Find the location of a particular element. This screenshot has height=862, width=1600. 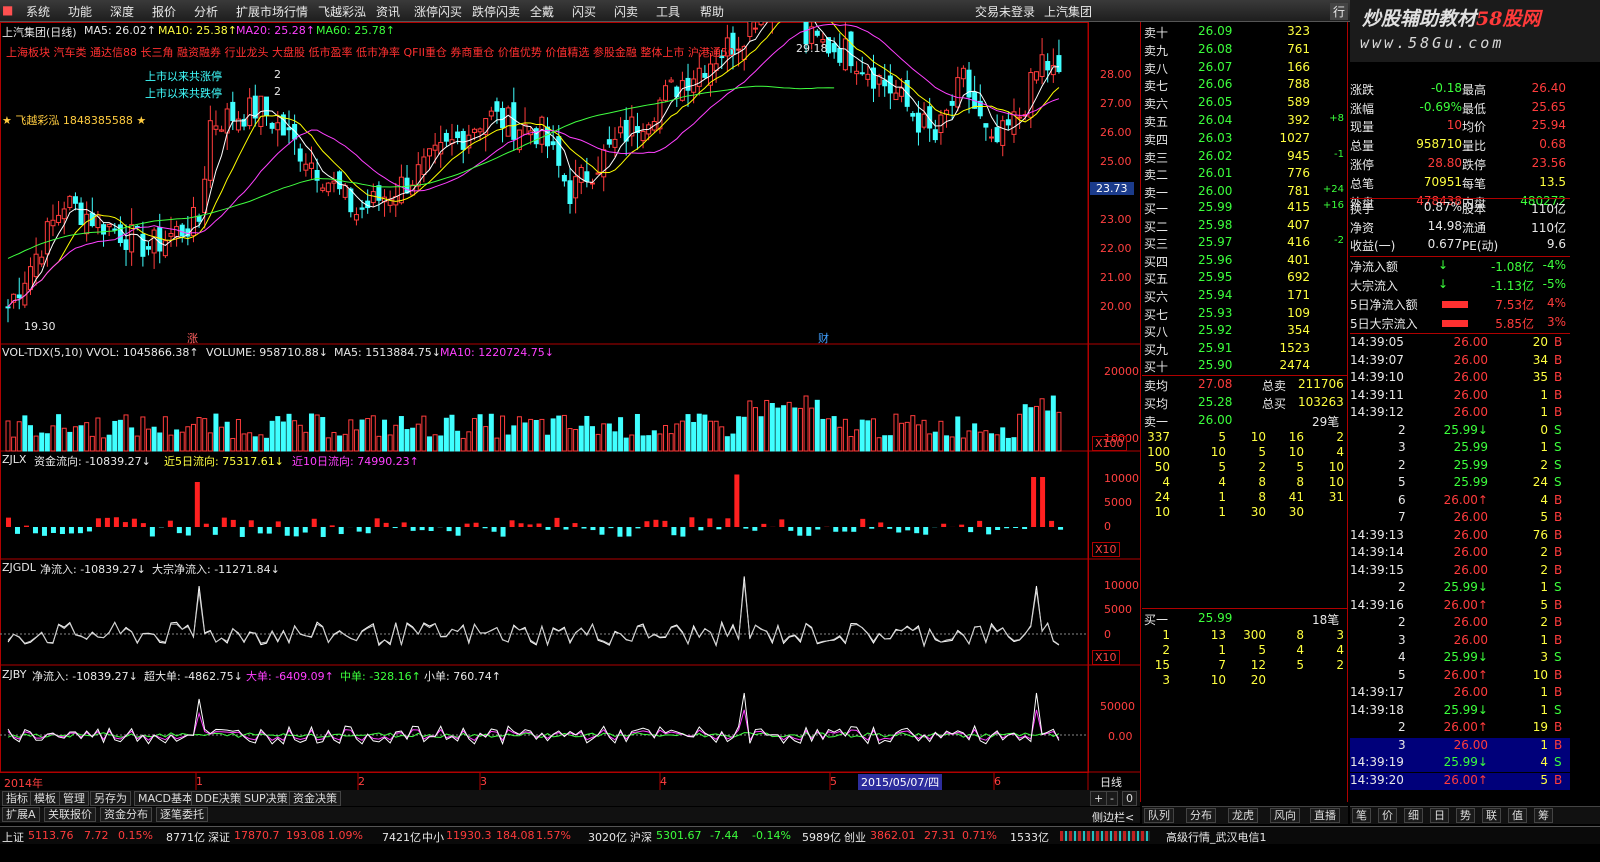

tick-row: 2 25.99↓ 1 S is located at coordinates (1460, 588).